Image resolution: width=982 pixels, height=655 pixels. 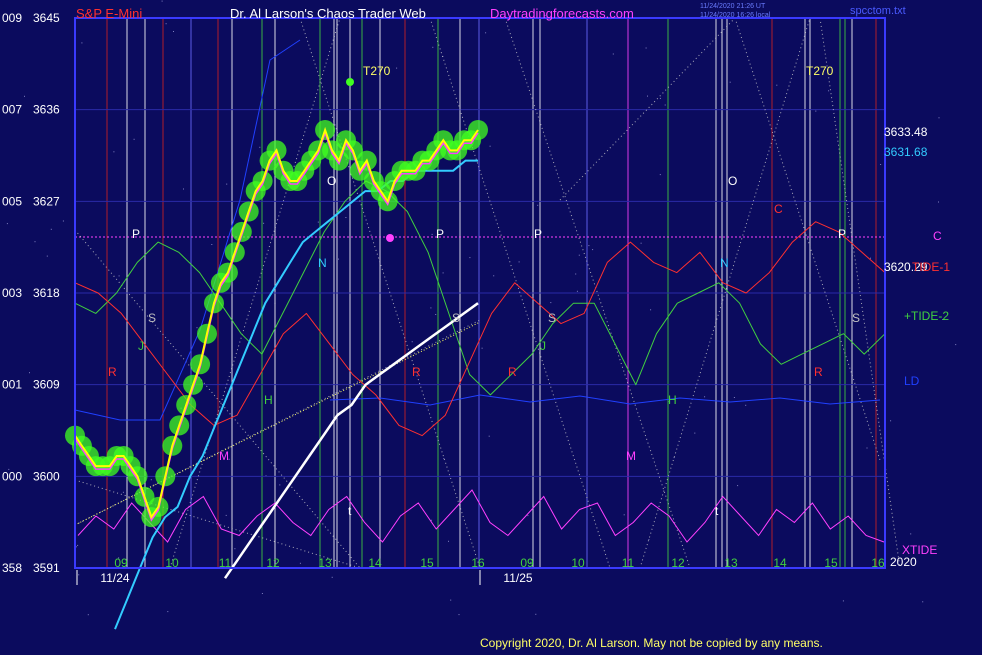 What do you see at coordinates (46, 476) in the screenshot?
I see `y-tick-label-right: 3600` at bounding box center [46, 476].